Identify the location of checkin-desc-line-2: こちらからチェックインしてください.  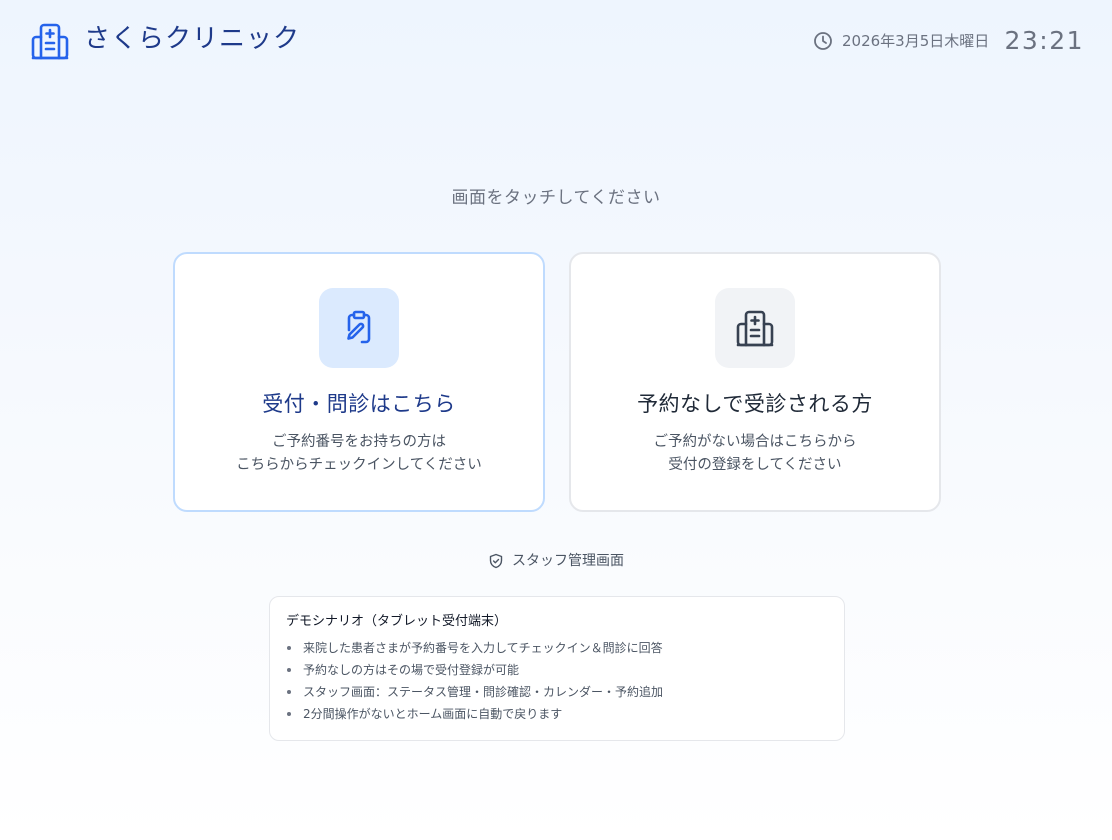
(359, 465).